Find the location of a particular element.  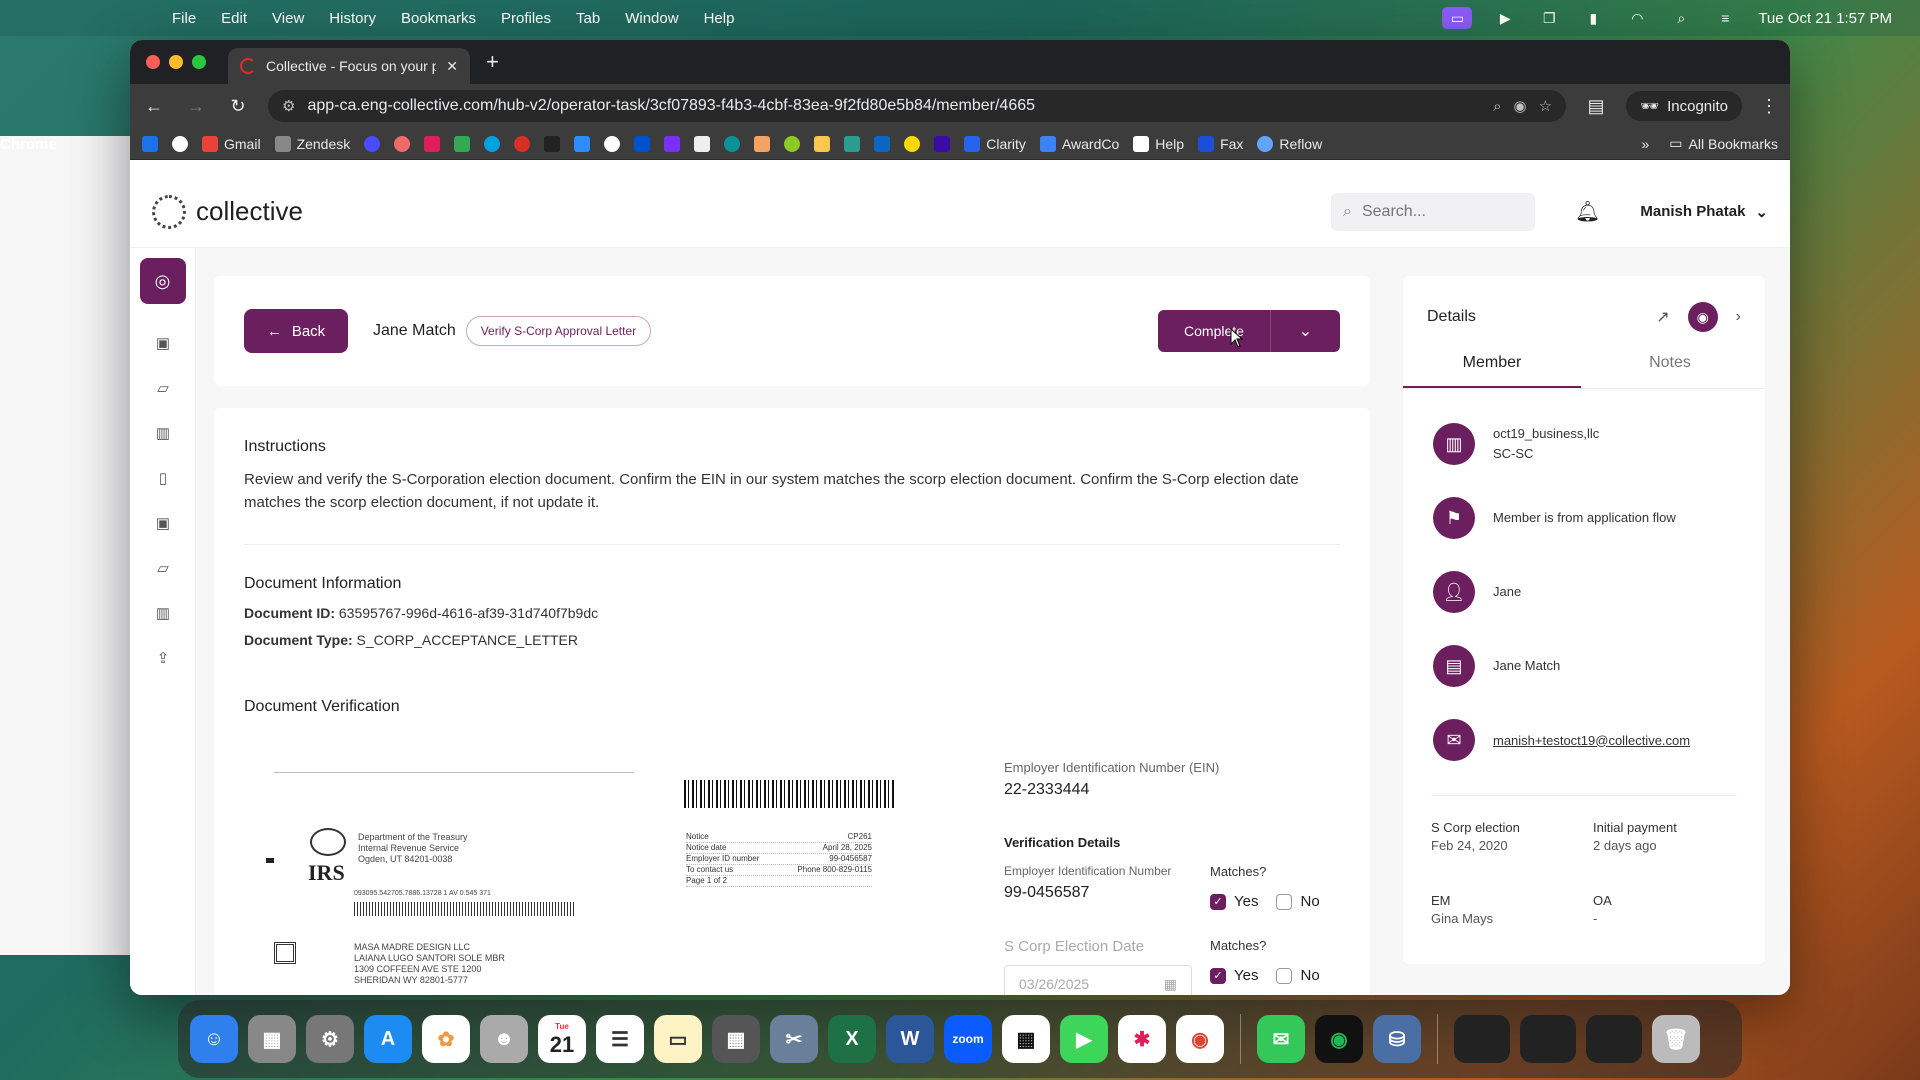

calculator-icon: ▦ is located at coordinates (736, 1039).